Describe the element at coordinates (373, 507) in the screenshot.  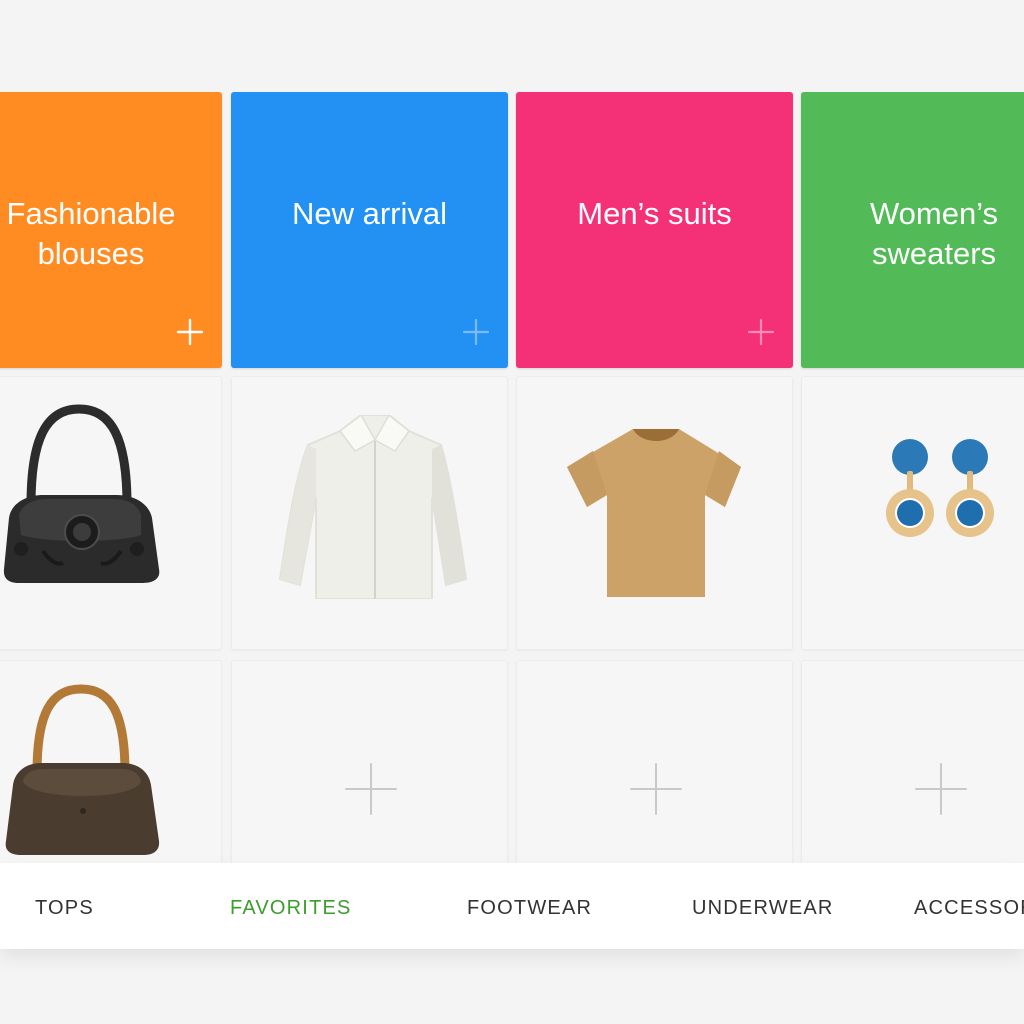
I see `white-shirt-icon` at that location.